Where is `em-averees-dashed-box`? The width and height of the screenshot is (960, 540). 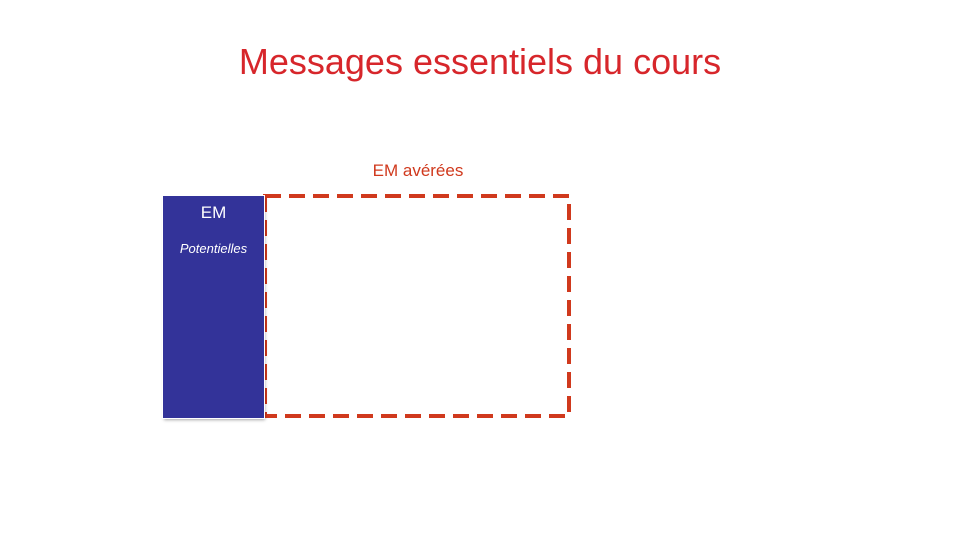
em-averees-dashed-box is located at coordinates (417, 306).